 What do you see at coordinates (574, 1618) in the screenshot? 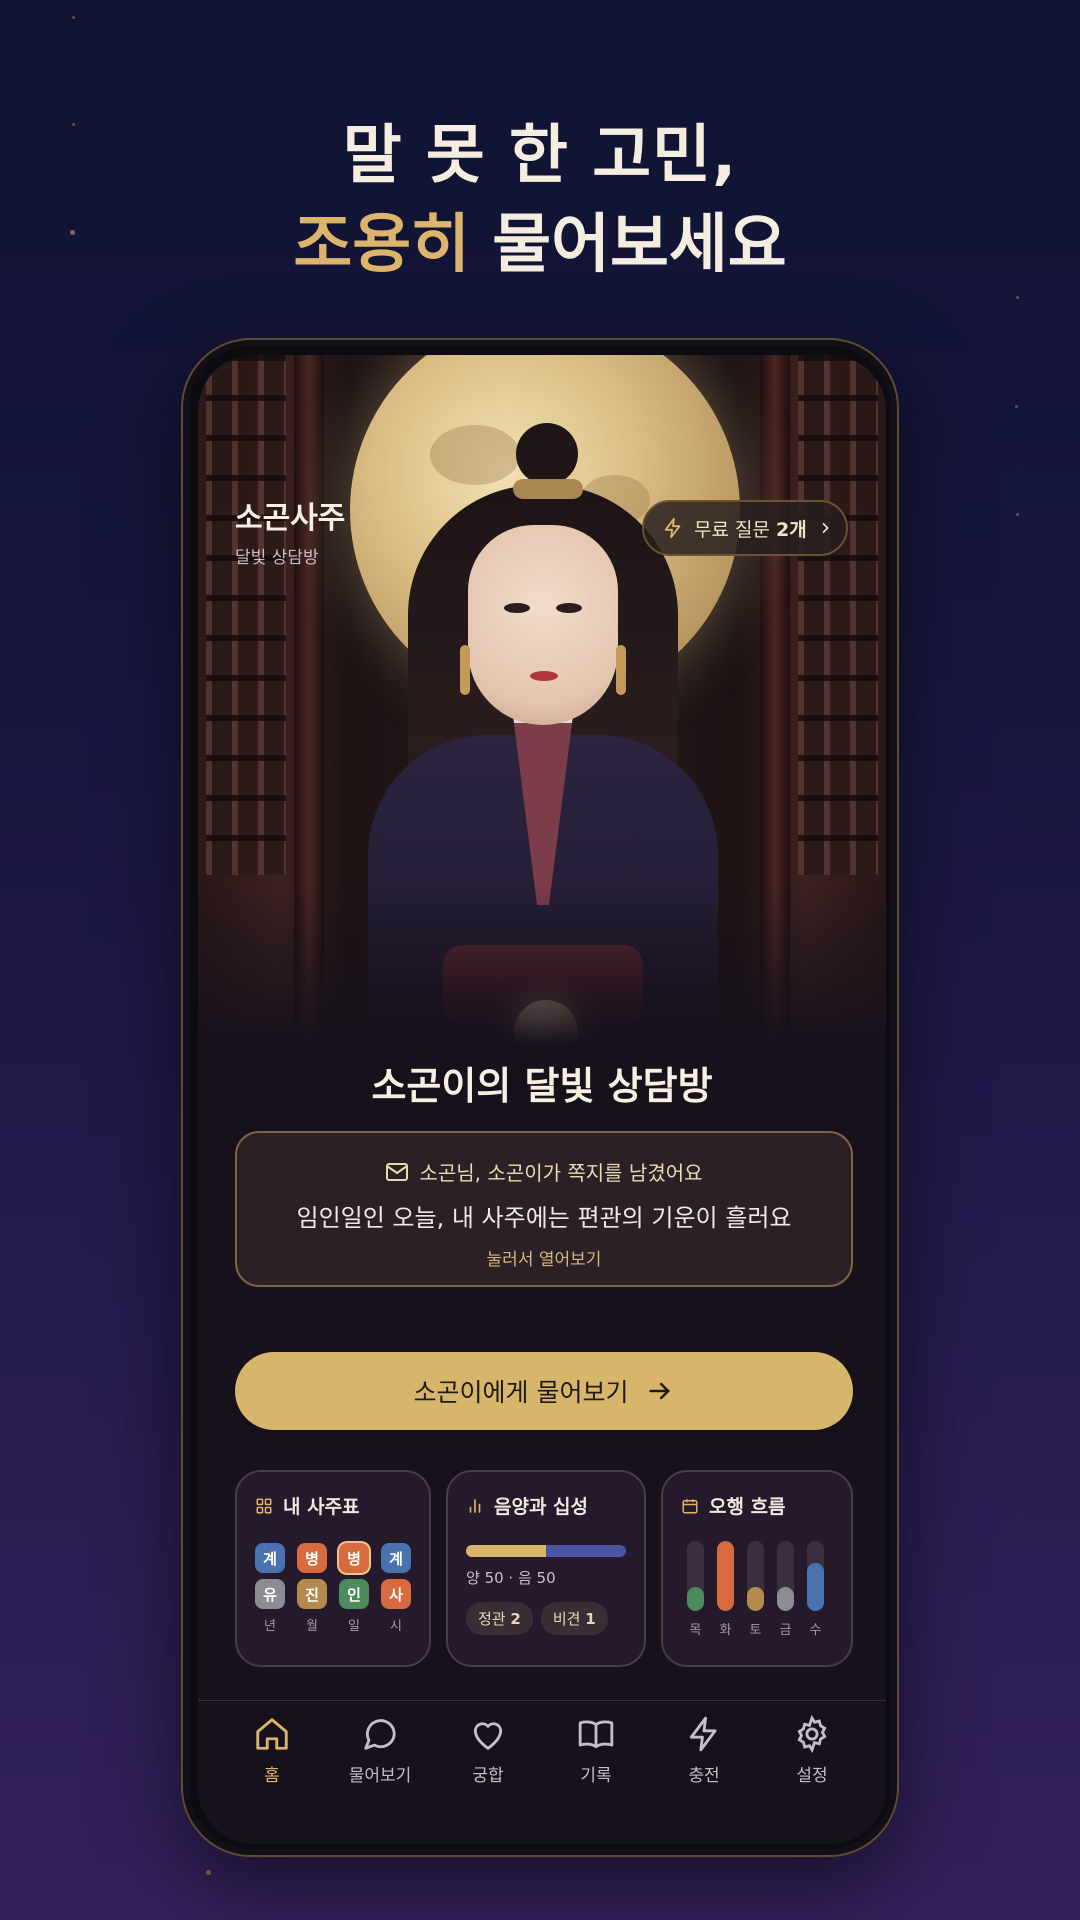
I see `tag-bigyeon: 비견 1` at bounding box center [574, 1618].